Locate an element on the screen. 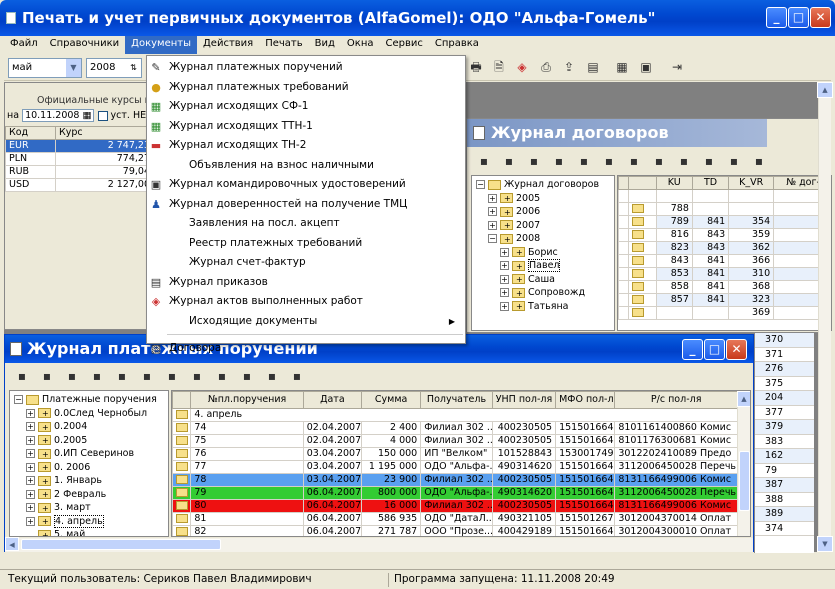 This screenshot has height=589, width=835. table-row: 857 841 323 is located at coordinates (724, 300).